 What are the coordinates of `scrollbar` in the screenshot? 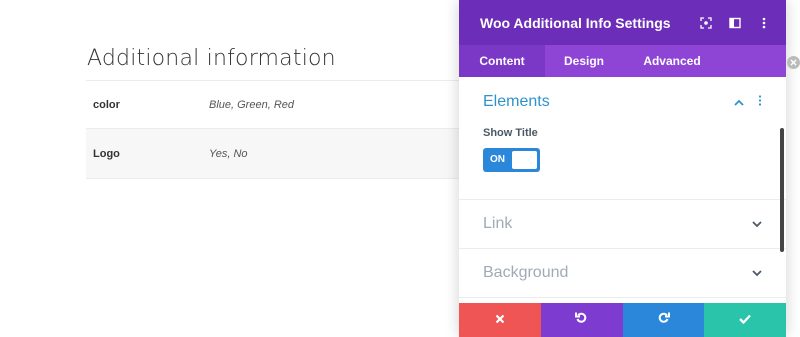 It's located at (782, 190).